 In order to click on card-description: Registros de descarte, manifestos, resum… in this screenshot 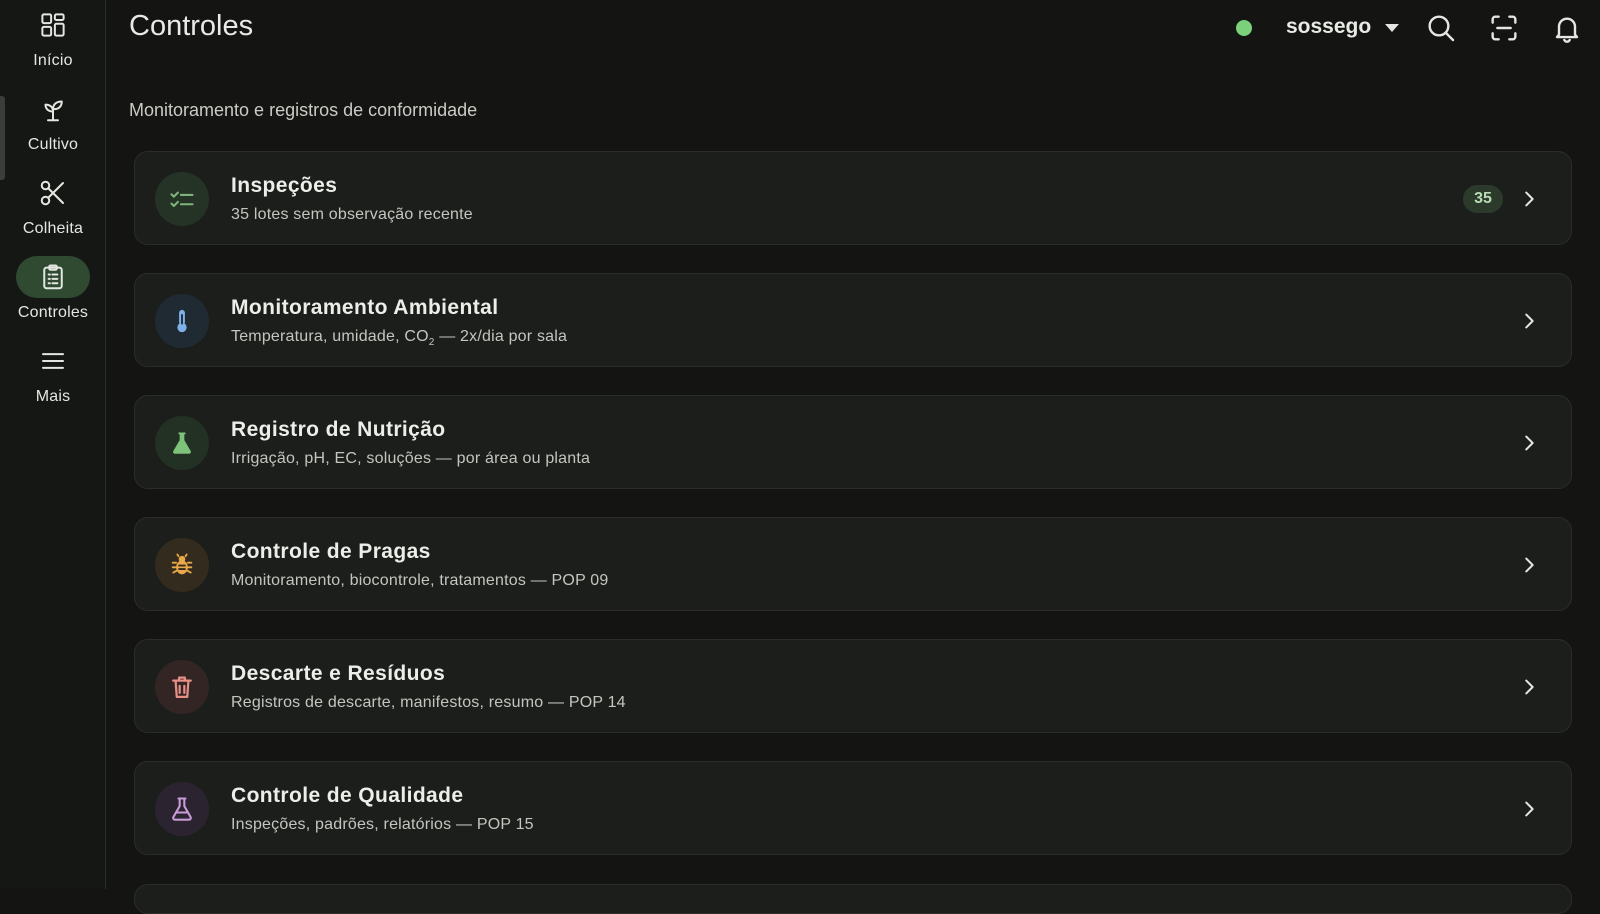, I will do `click(428, 702)`.